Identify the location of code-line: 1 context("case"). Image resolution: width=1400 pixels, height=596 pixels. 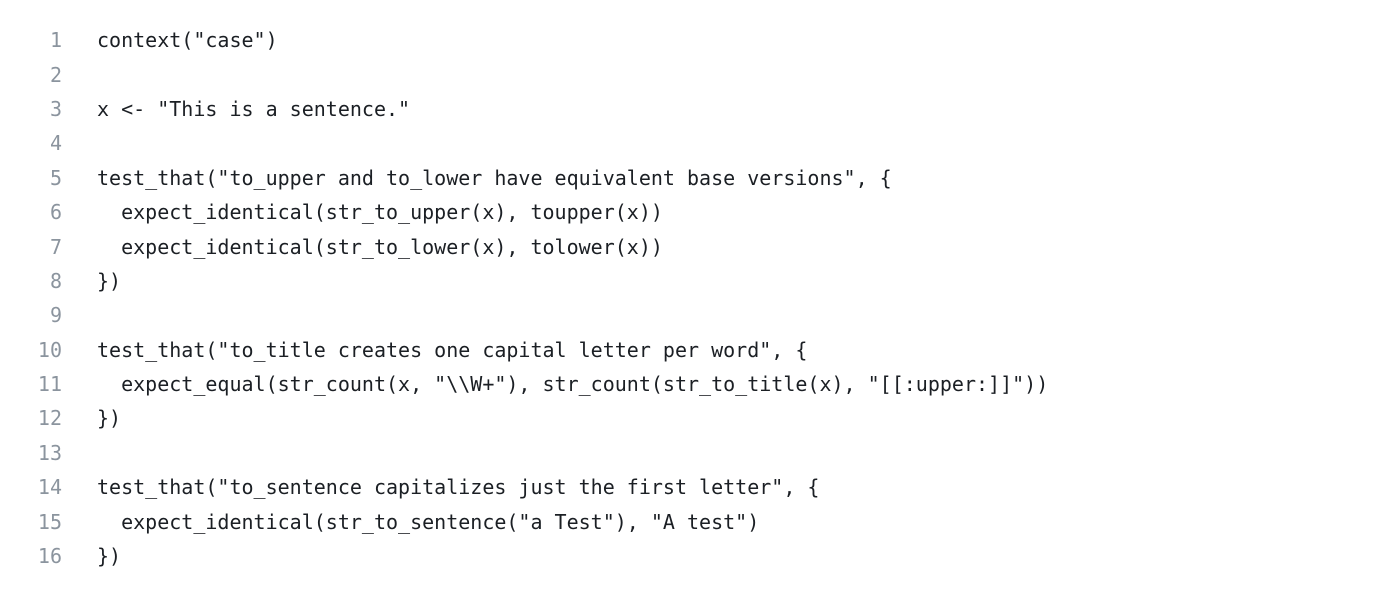
(700, 40).